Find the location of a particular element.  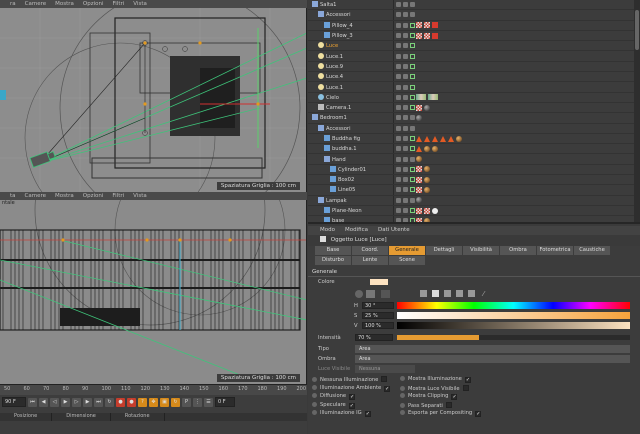

object-scrollbar is located at coordinates (637, 111).